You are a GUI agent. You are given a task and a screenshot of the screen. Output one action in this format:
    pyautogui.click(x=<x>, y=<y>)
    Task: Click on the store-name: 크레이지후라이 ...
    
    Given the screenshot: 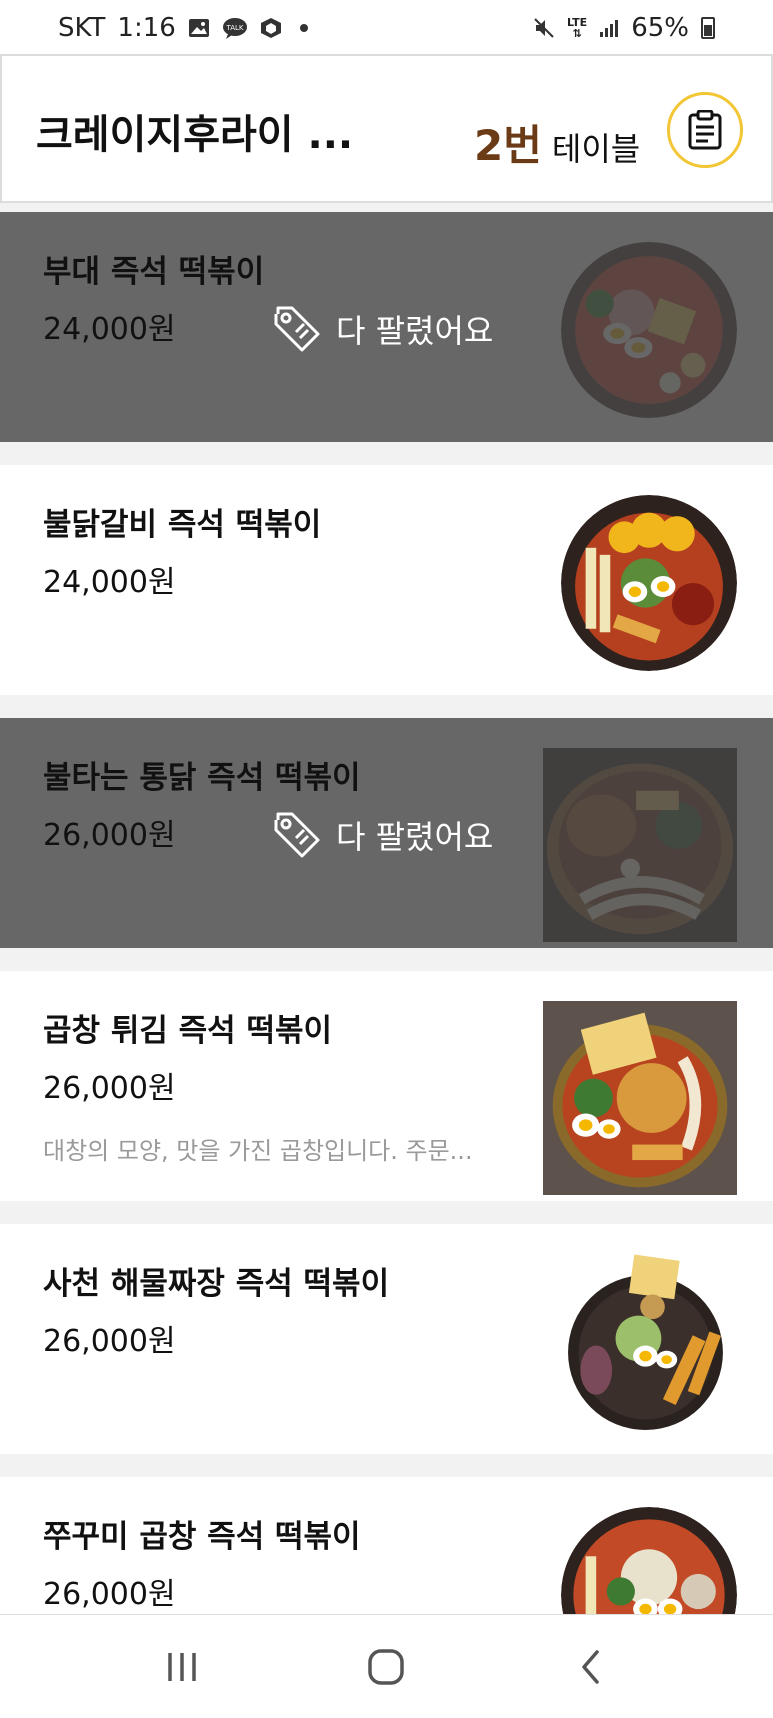 What is the action you would take?
    pyautogui.click(x=195, y=135)
    